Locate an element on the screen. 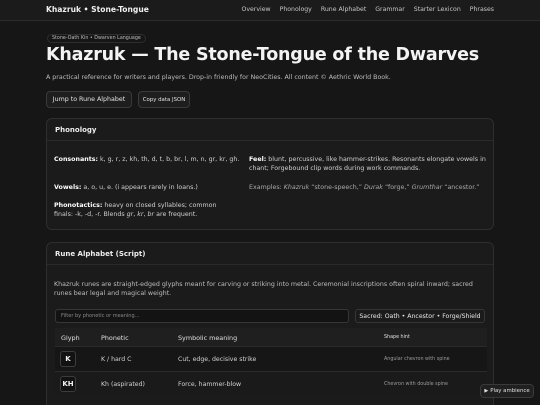 The width and height of the screenshot is (540, 405). rune-filter-input is located at coordinates (202, 316).